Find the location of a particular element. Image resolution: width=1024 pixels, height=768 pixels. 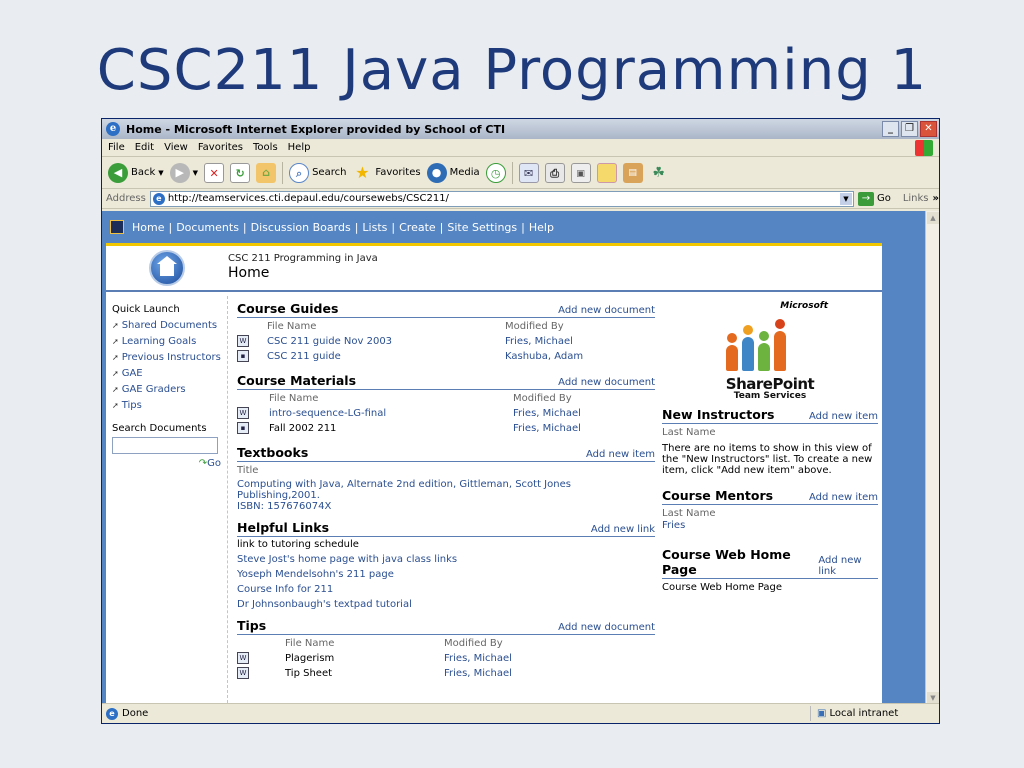

ie-icon: e is located at coordinates (113, 129).